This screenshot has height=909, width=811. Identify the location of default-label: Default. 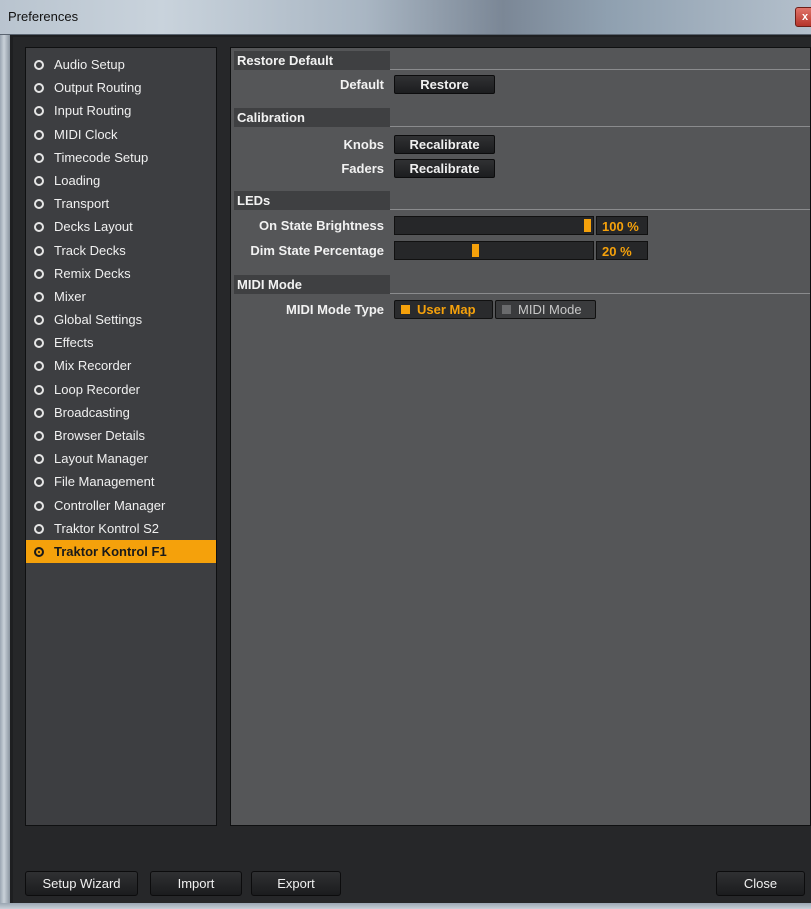
(361, 84).